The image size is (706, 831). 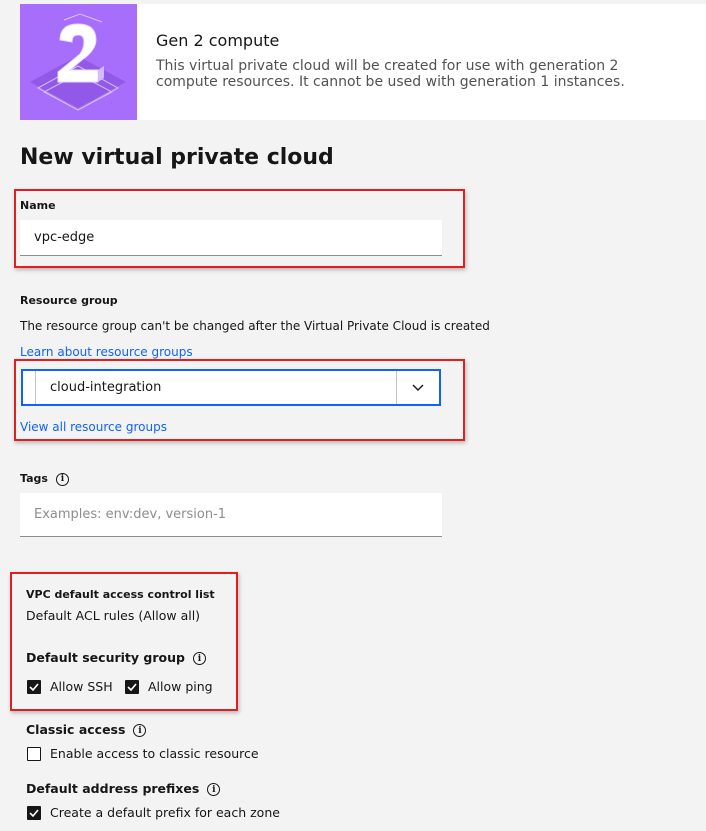 What do you see at coordinates (93, 427) in the screenshot?
I see `view-all-resource-groups-link: View all resource groups` at bounding box center [93, 427].